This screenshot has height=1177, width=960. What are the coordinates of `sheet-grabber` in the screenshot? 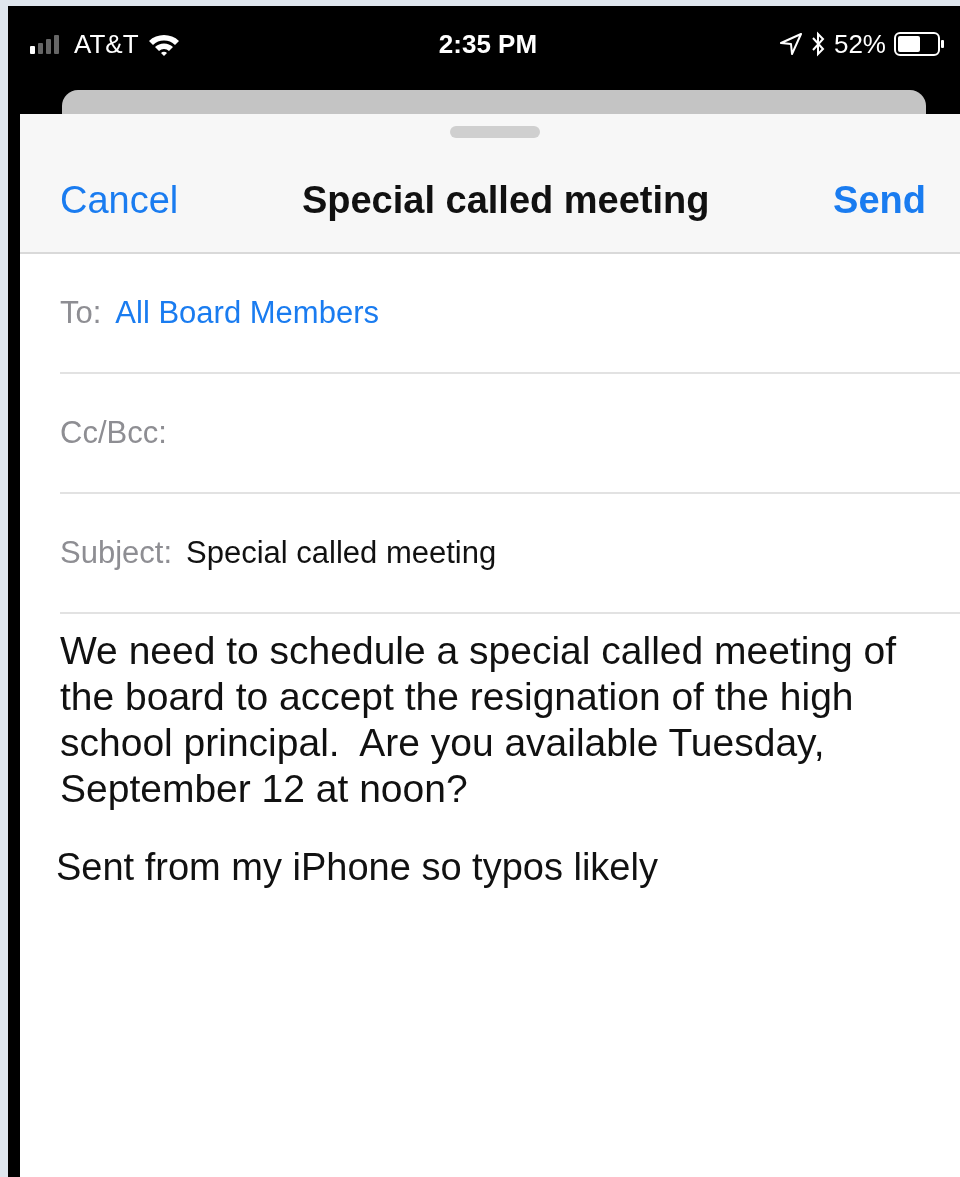 It's located at (495, 132).